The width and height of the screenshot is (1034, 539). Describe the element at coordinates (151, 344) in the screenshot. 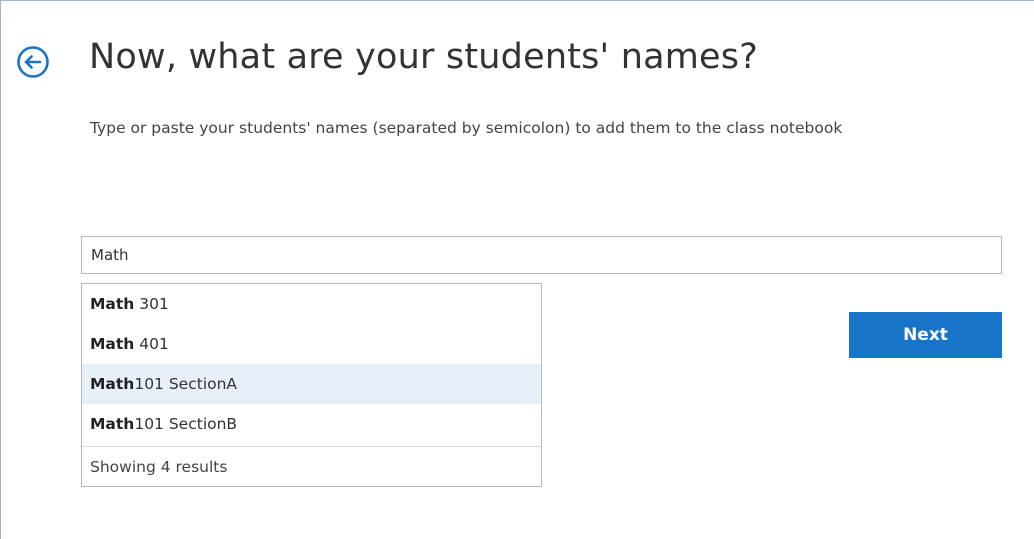

I see `suggestion-rest-text: 401` at that location.